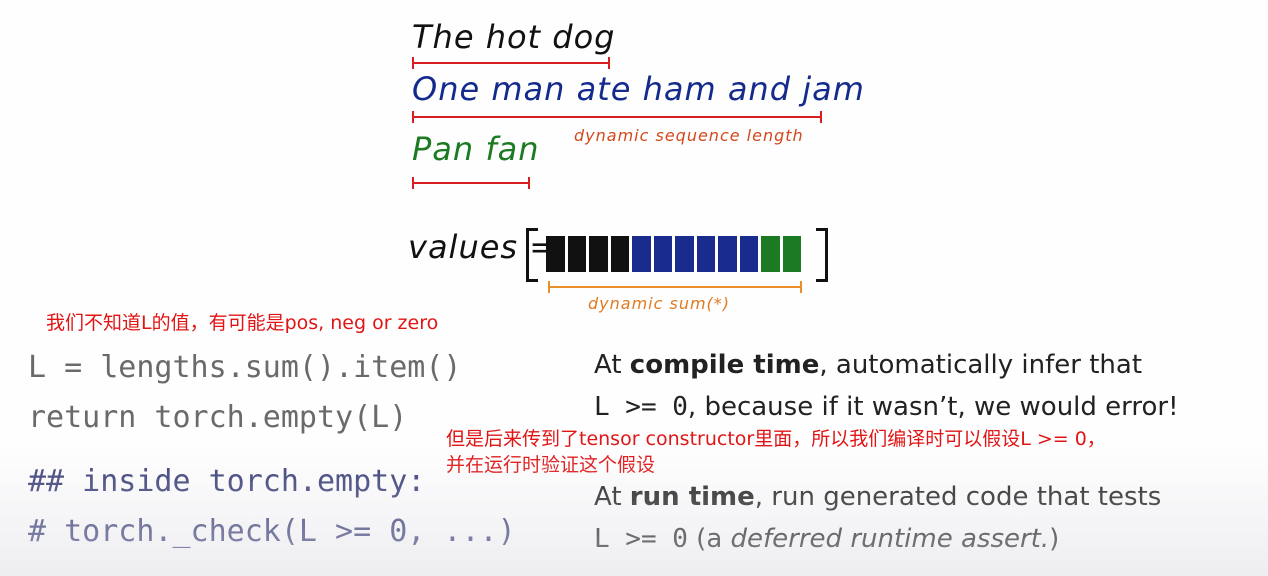  What do you see at coordinates (659, 303) in the screenshot?
I see `annotation-dynamic-sum: dynamic sum(*)` at bounding box center [659, 303].